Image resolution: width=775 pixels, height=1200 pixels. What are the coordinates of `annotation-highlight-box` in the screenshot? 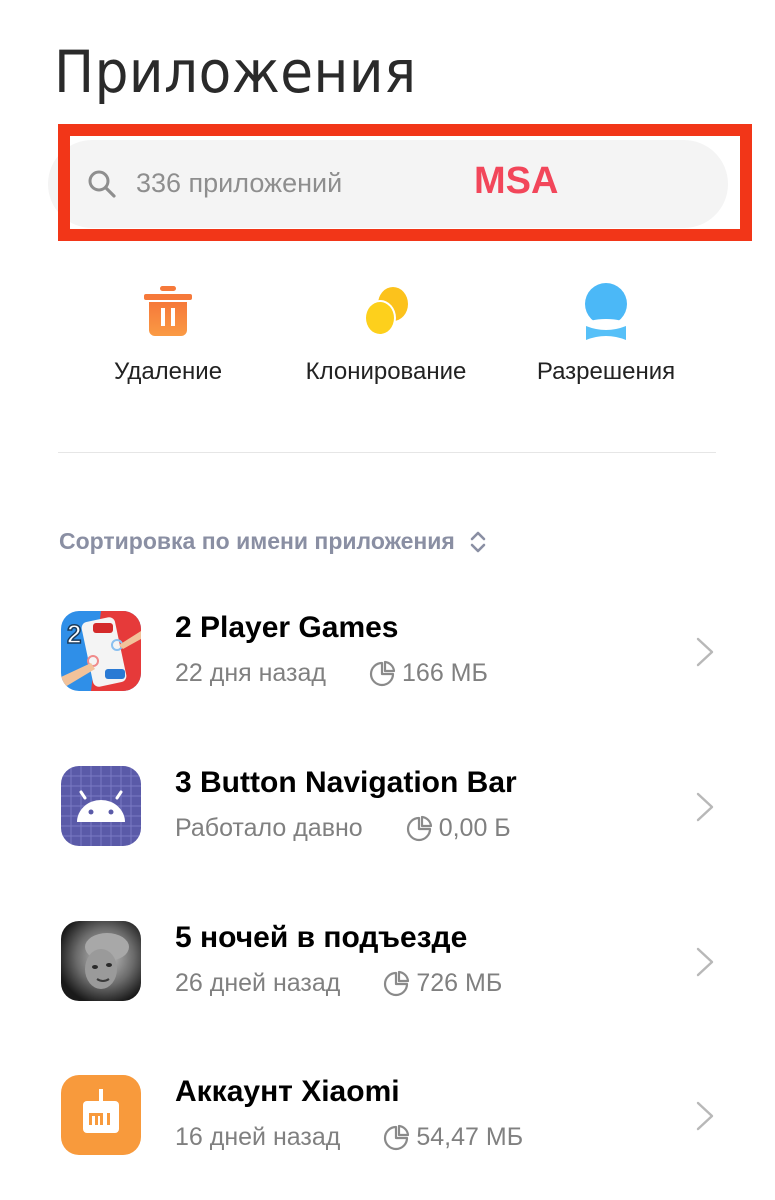 It's located at (405, 182).